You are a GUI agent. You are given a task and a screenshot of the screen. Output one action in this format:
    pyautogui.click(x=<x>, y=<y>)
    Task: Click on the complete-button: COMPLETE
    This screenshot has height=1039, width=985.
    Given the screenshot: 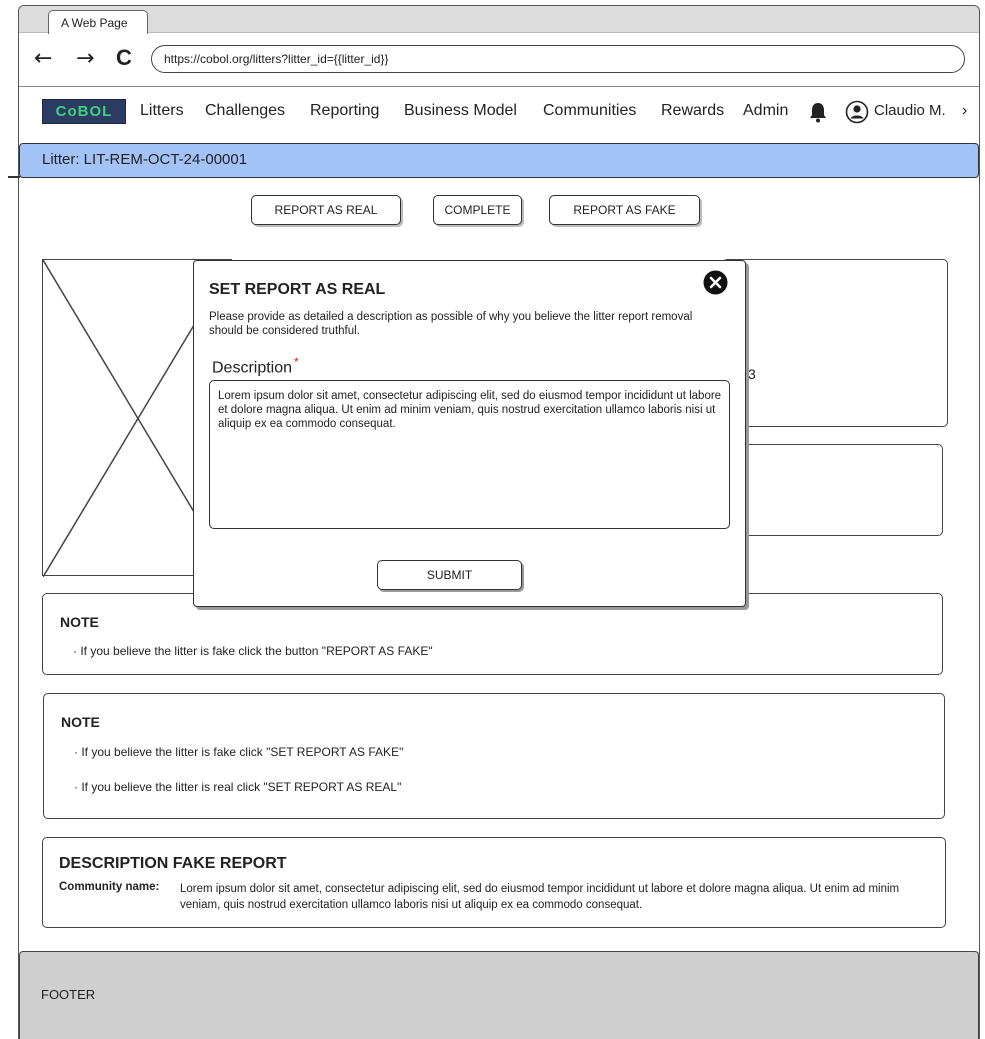 What is the action you would take?
    pyautogui.click(x=477, y=210)
    